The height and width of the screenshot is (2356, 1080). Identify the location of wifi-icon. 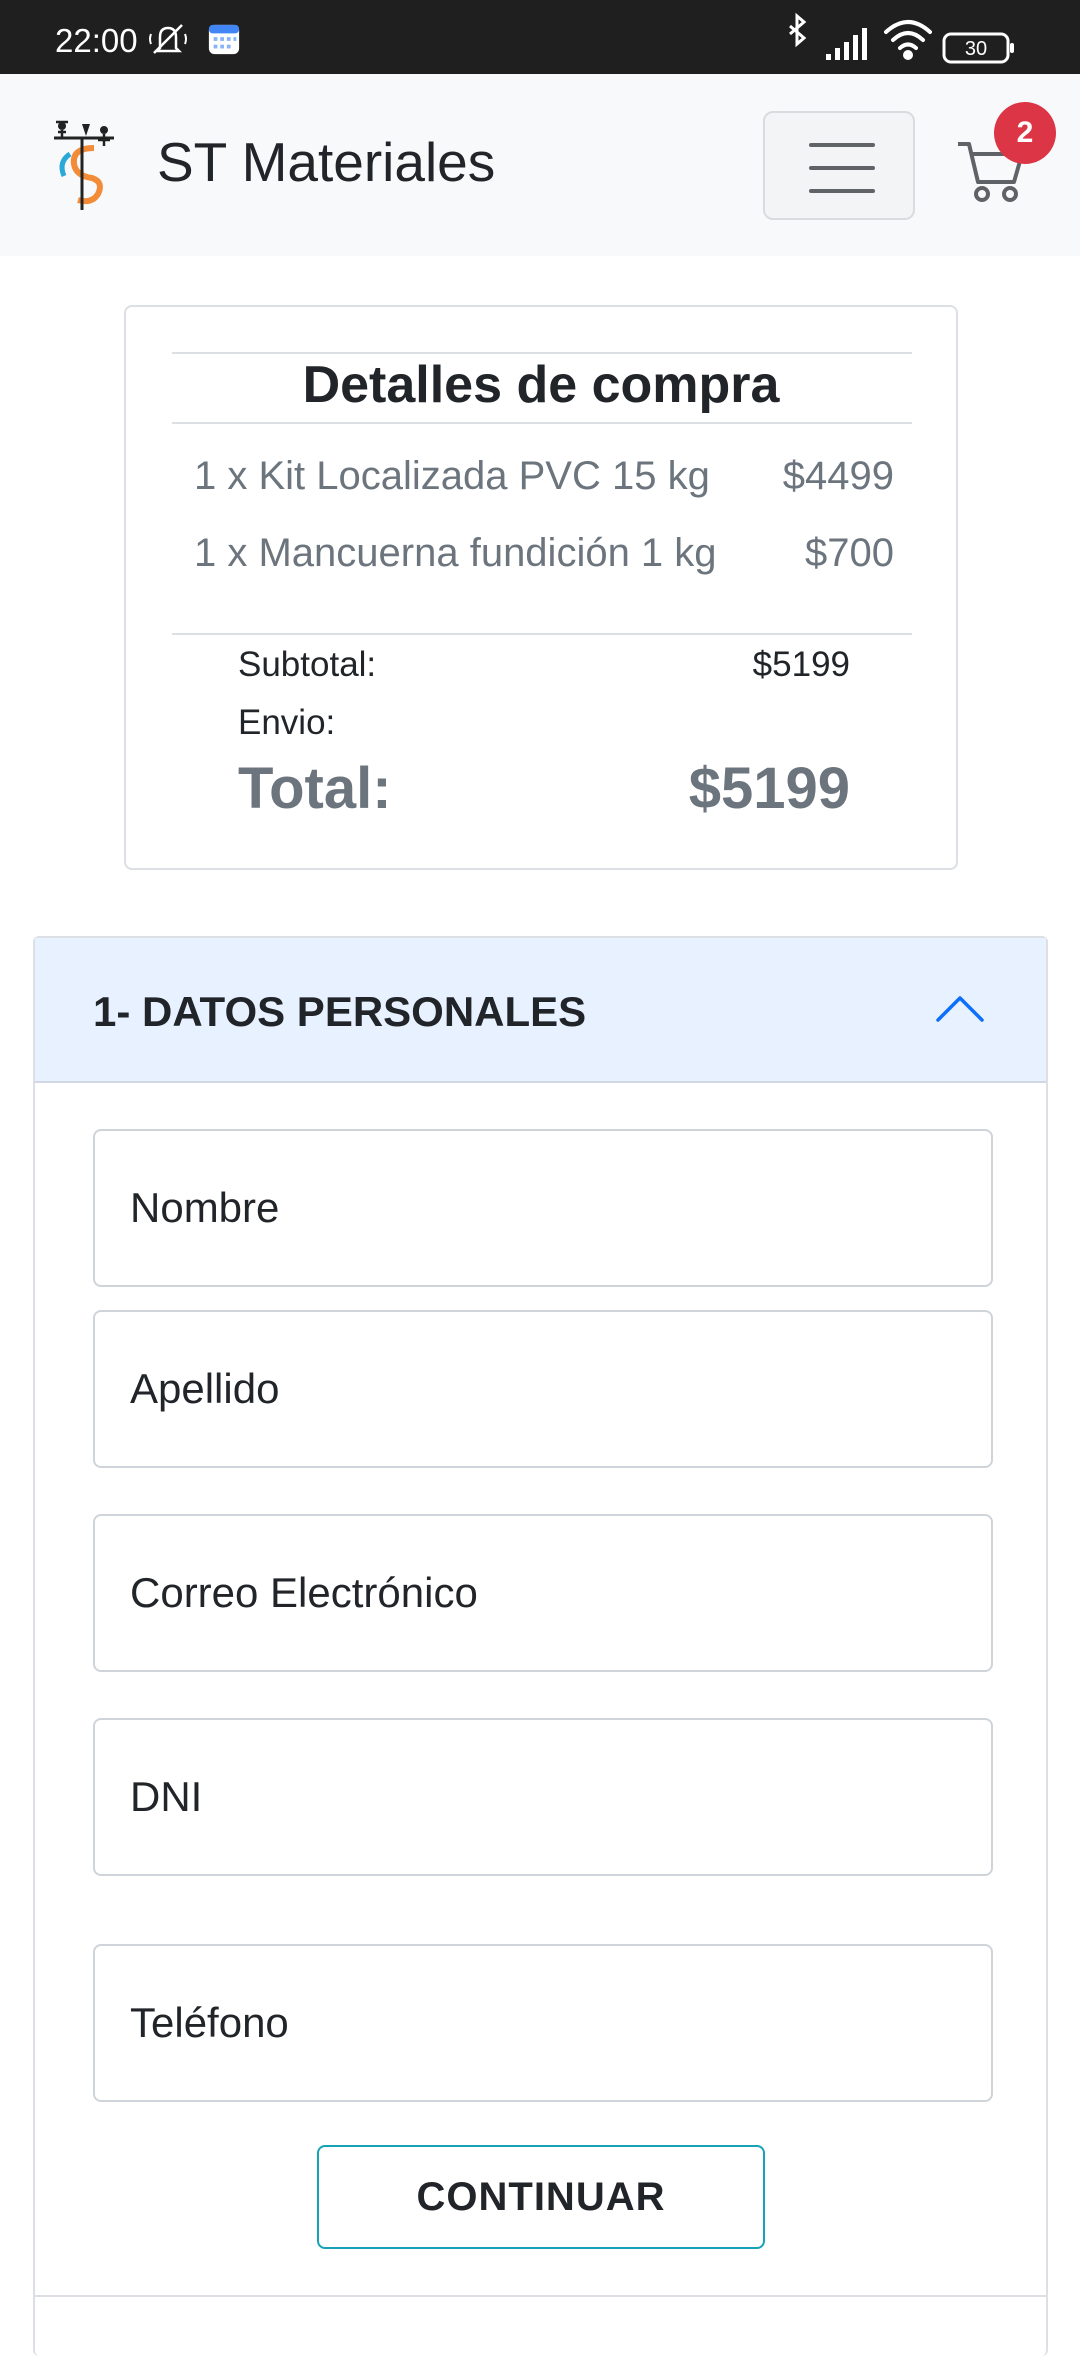
(908, 40).